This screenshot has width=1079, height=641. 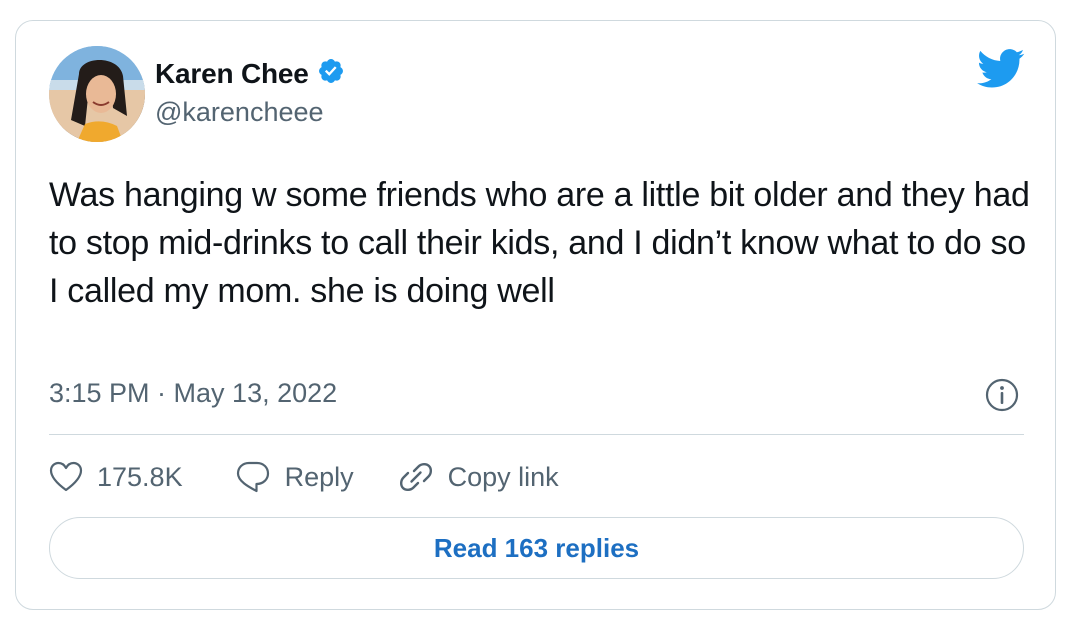 What do you see at coordinates (140, 476) in the screenshot?
I see `like-count: 175.8K` at bounding box center [140, 476].